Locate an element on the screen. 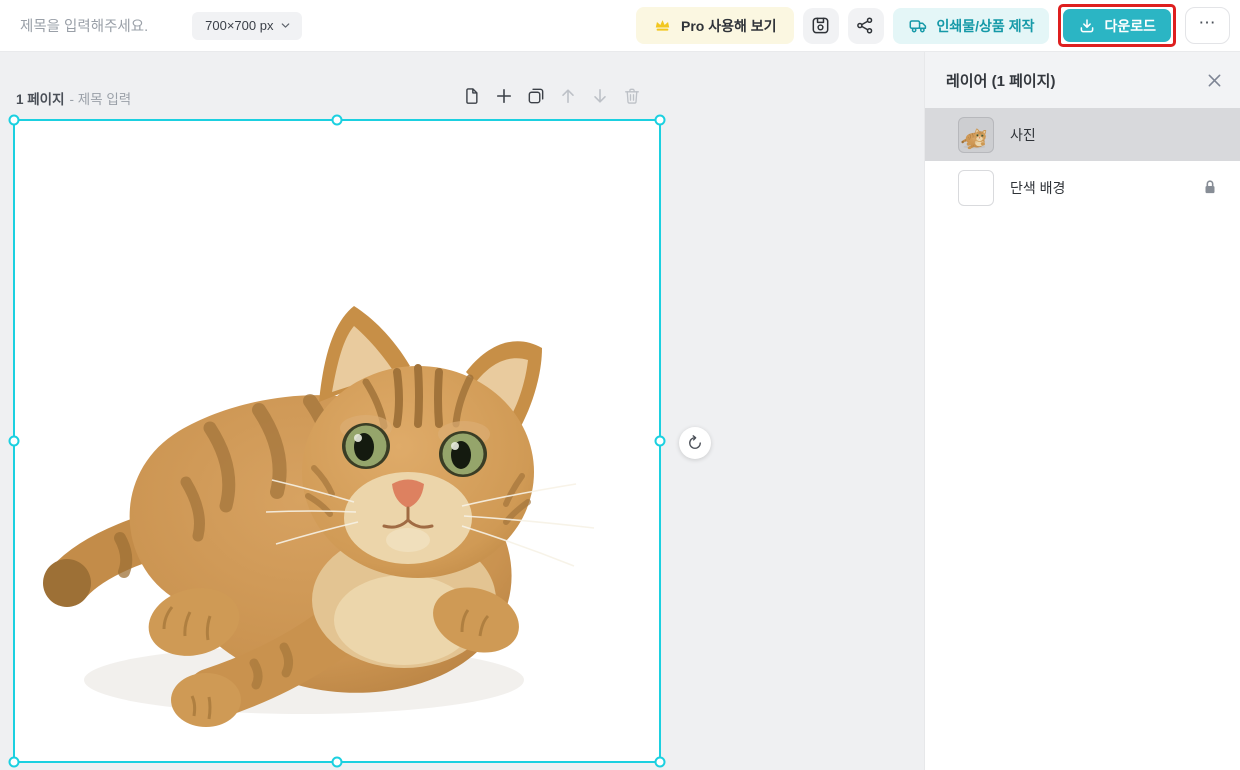 Image resolution: width=1240 pixels, height=770 pixels. new-page-icon is located at coordinates (472, 96).